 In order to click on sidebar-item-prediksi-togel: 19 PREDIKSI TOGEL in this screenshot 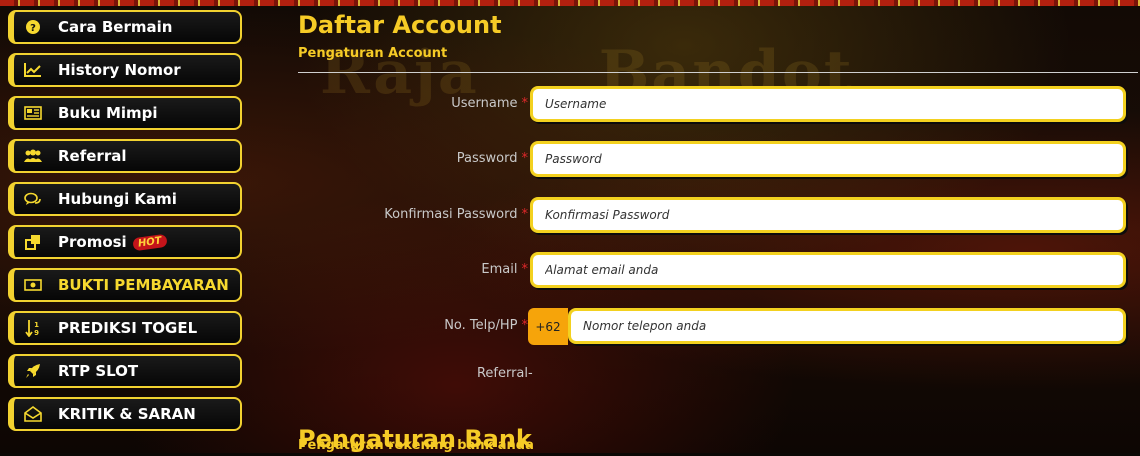, I will do `click(125, 328)`.